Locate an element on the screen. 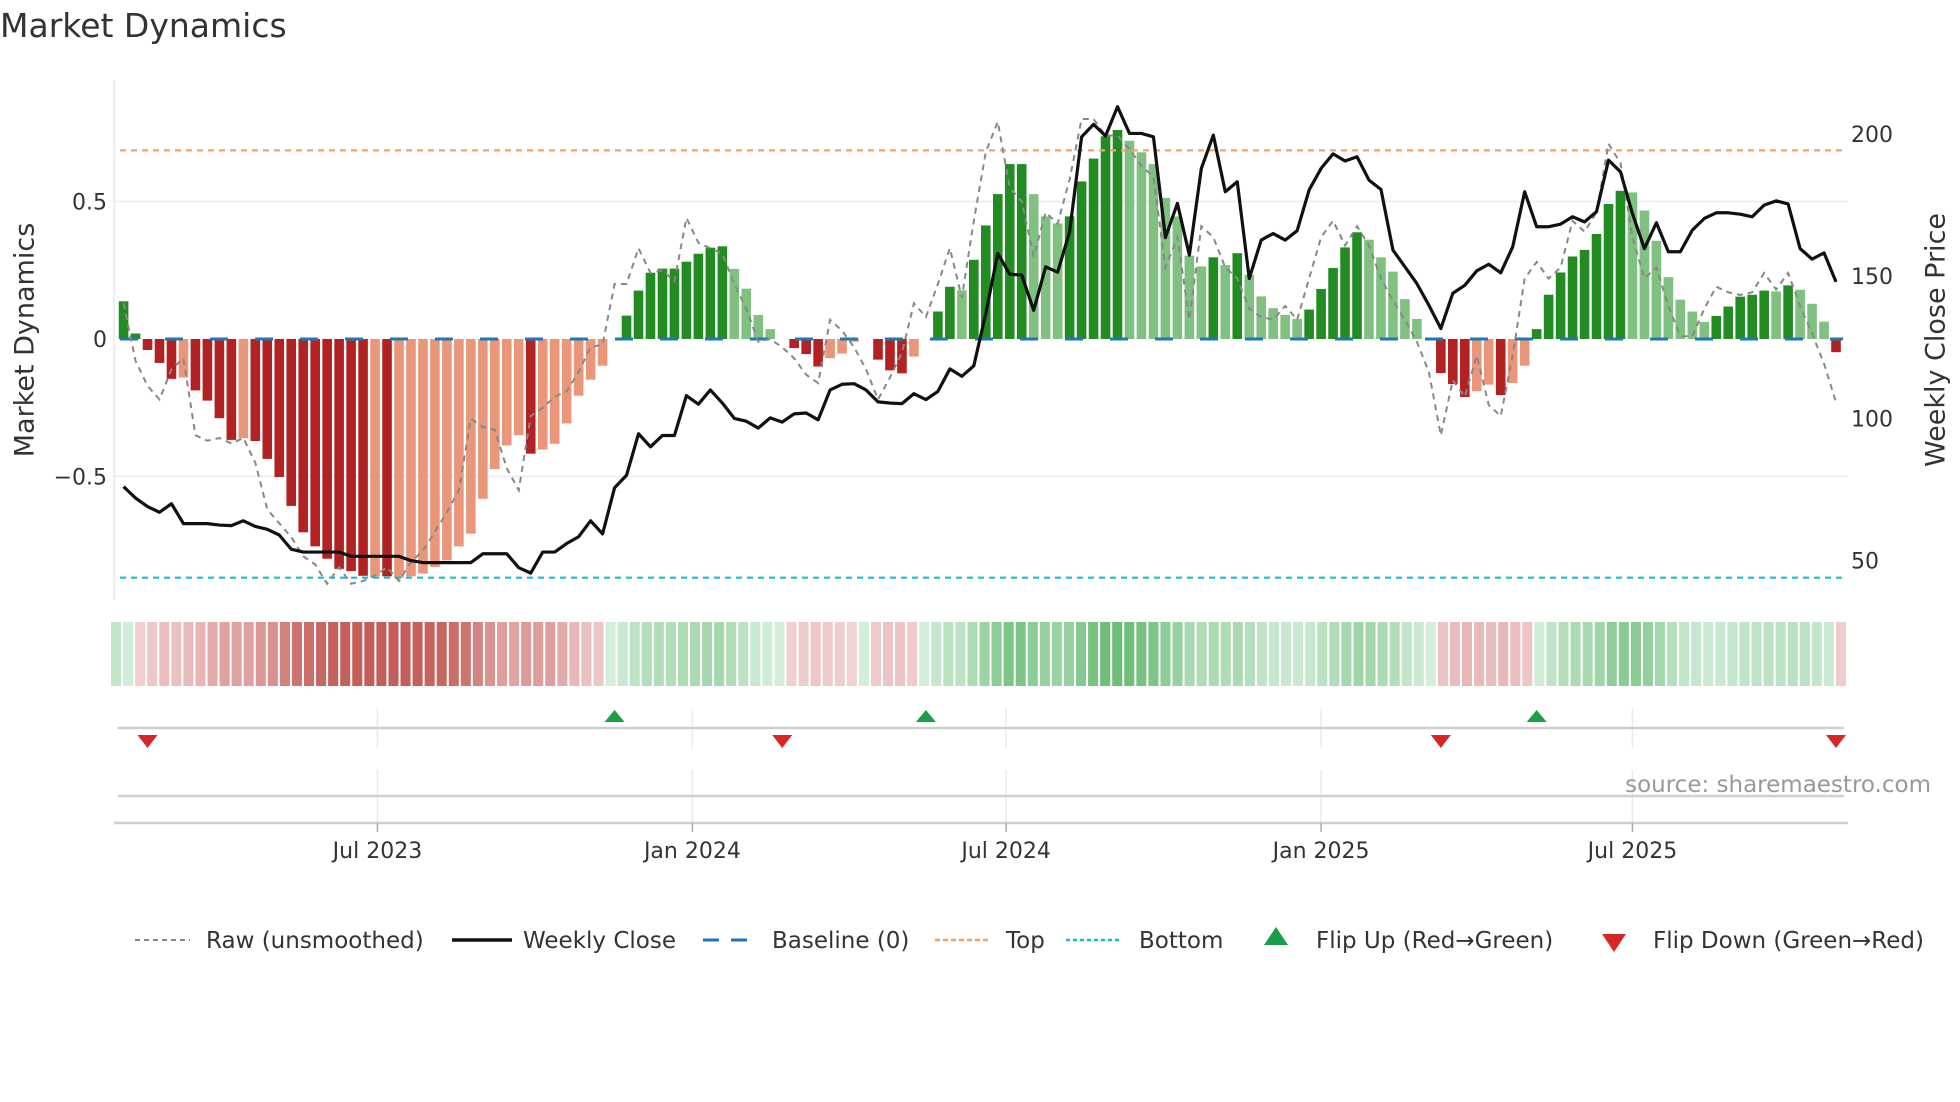 The height and width of the screenshot is (1102, 1960). legend-raw-label: Raw (unsmoothed) is located at coordinates (315, 941).